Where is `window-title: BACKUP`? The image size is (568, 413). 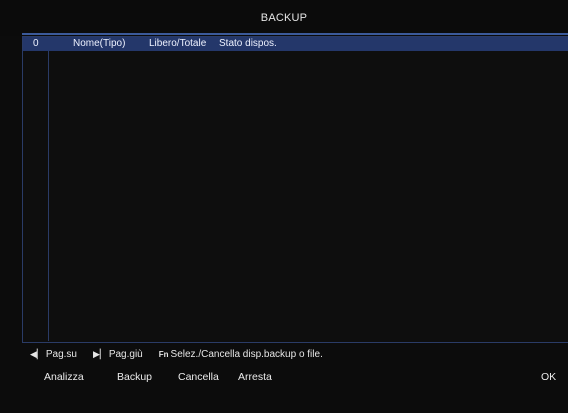 window-title: BACKUP is located at coordinates (284, 18).